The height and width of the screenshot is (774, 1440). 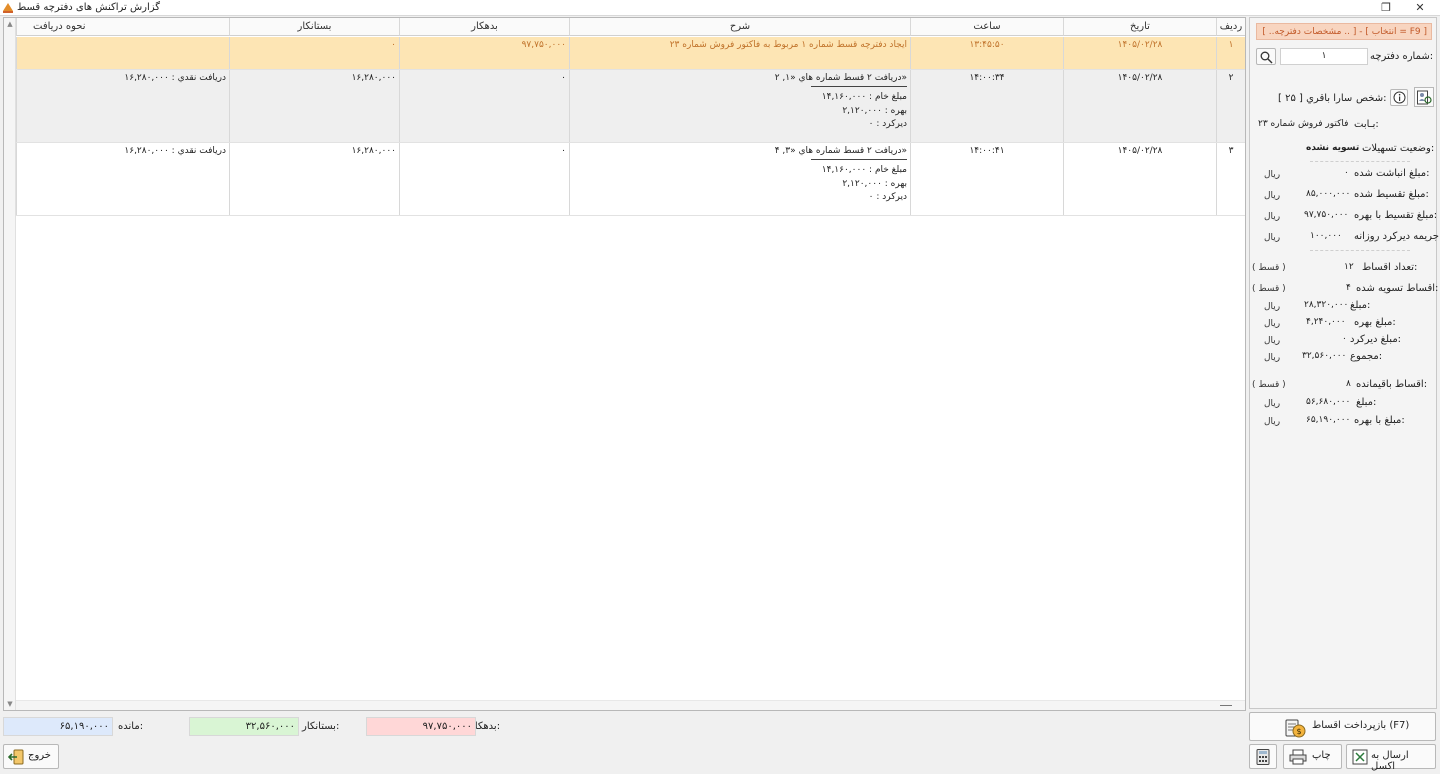 I want to click on settled-sum-label: مجموع:, so click(x=1366, y=356).